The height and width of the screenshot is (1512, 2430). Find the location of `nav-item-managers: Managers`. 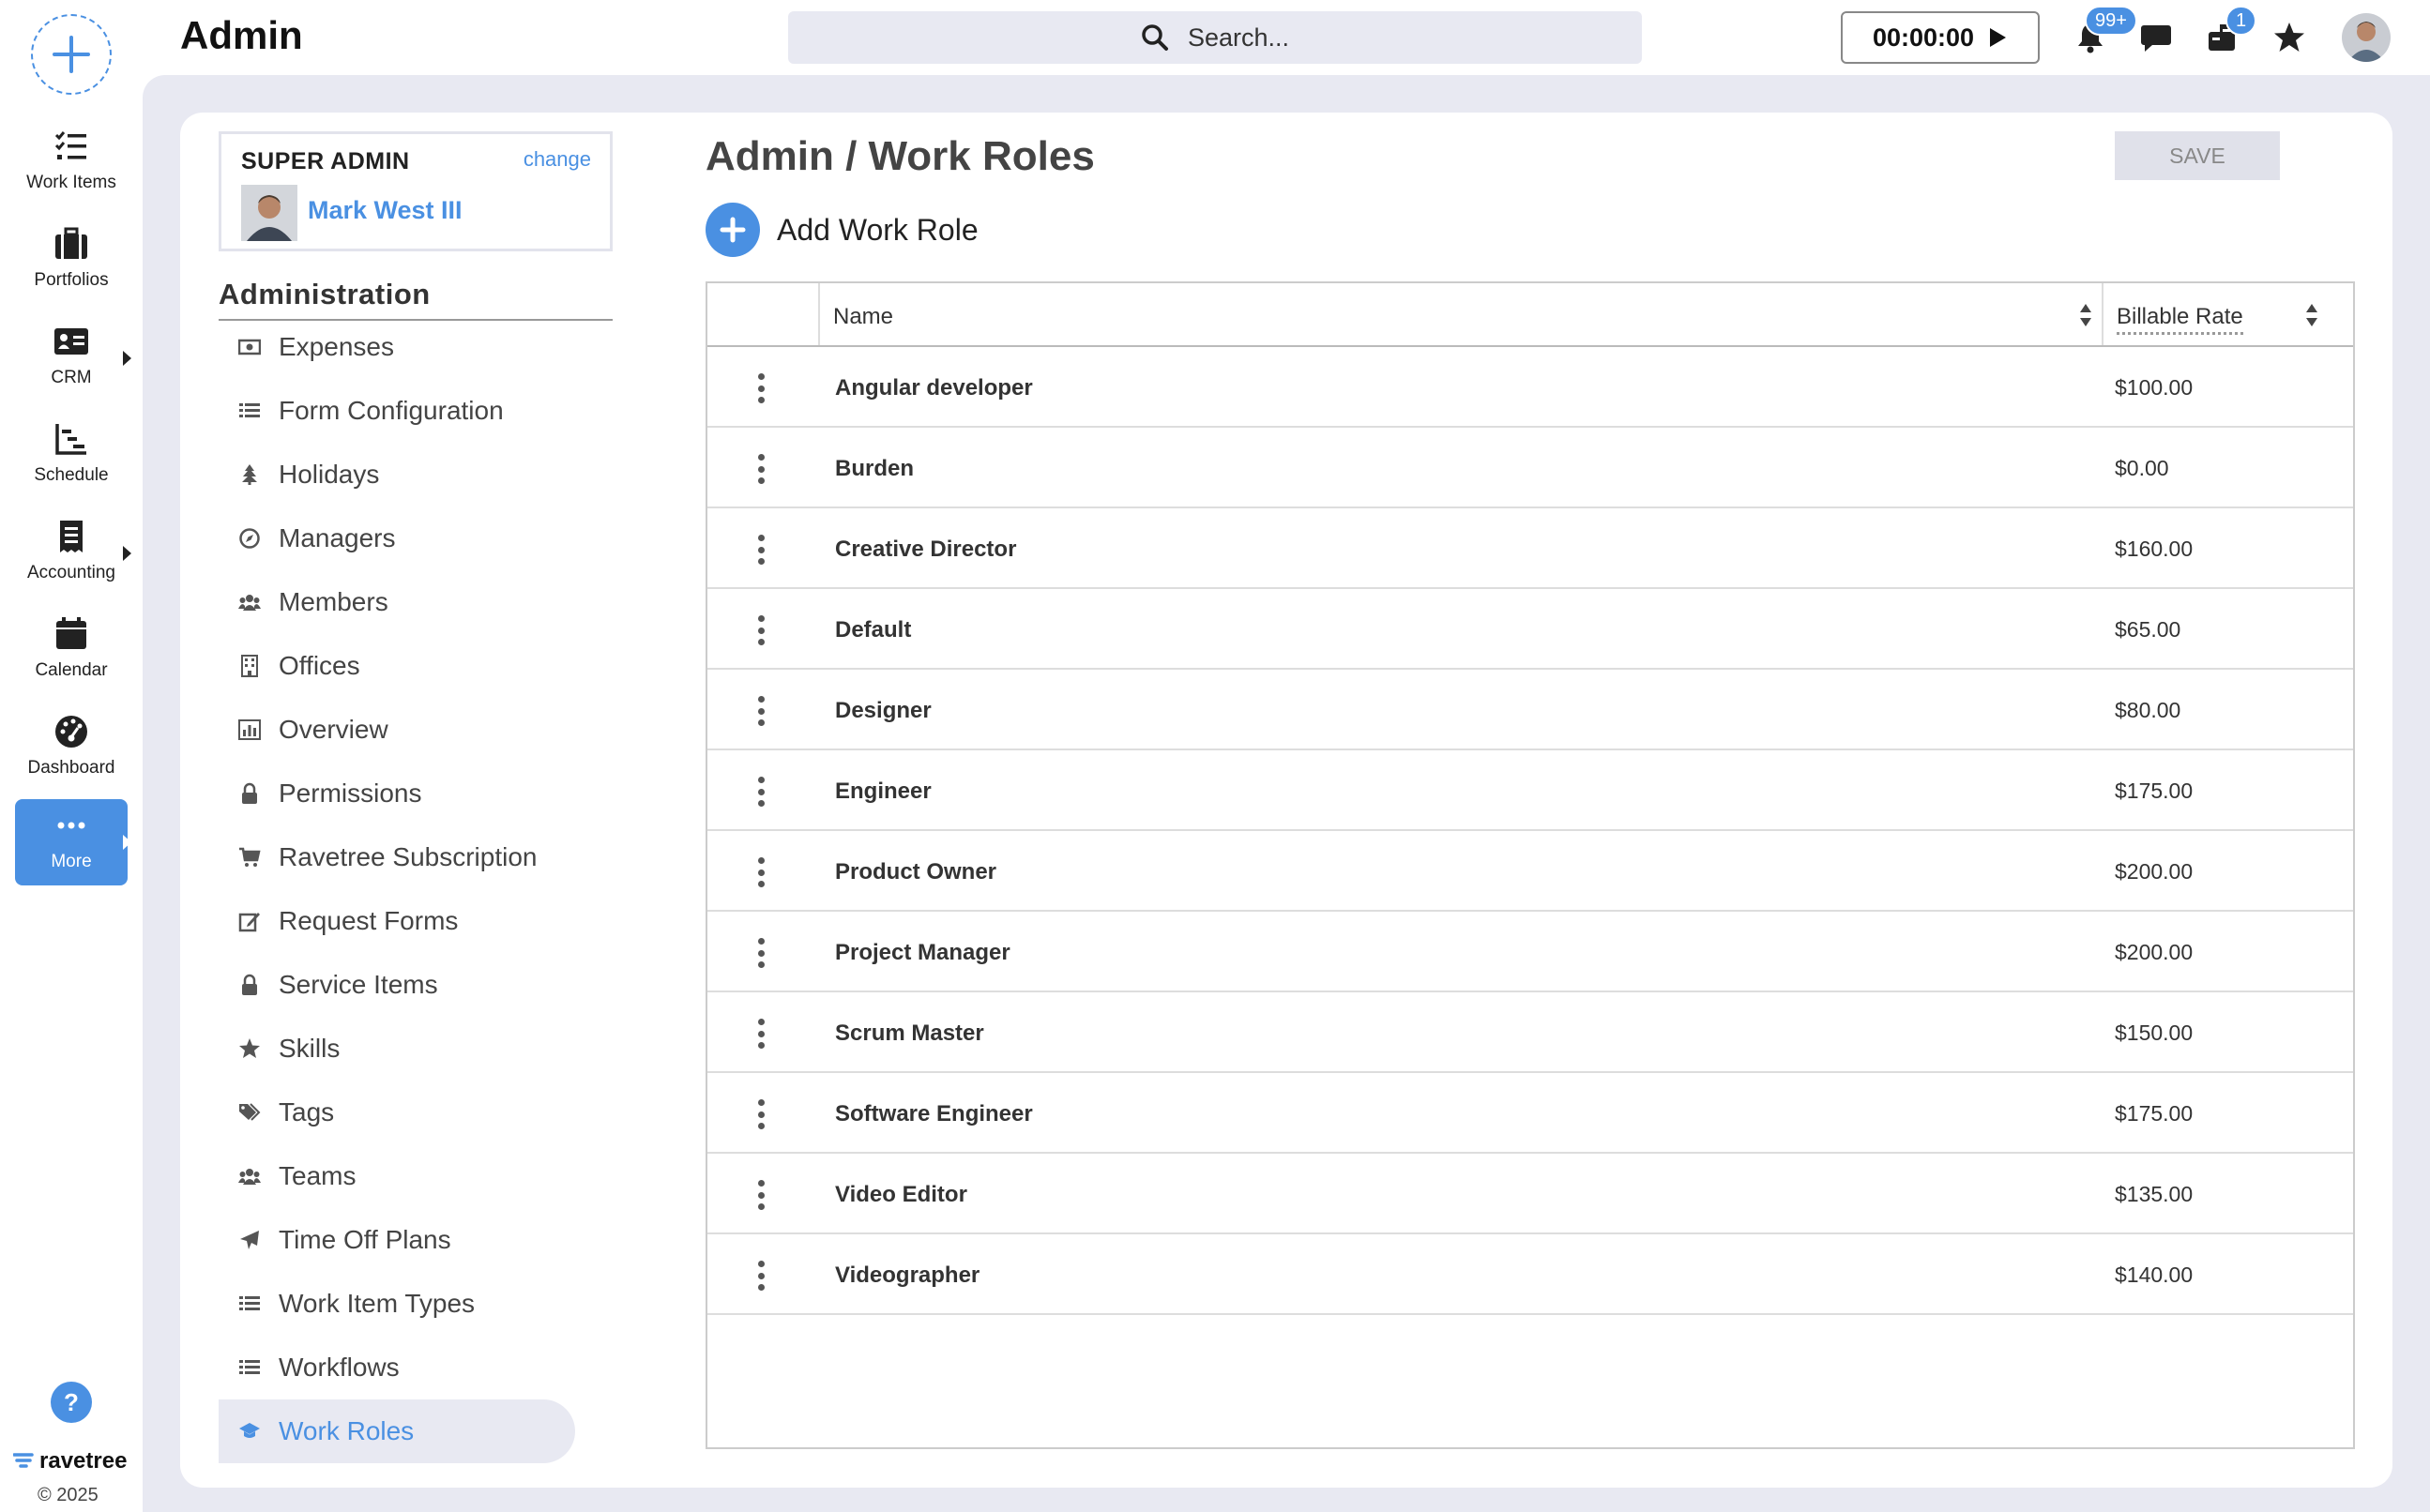

nav-item-managers: Managers is located at coordinates (397, 538).